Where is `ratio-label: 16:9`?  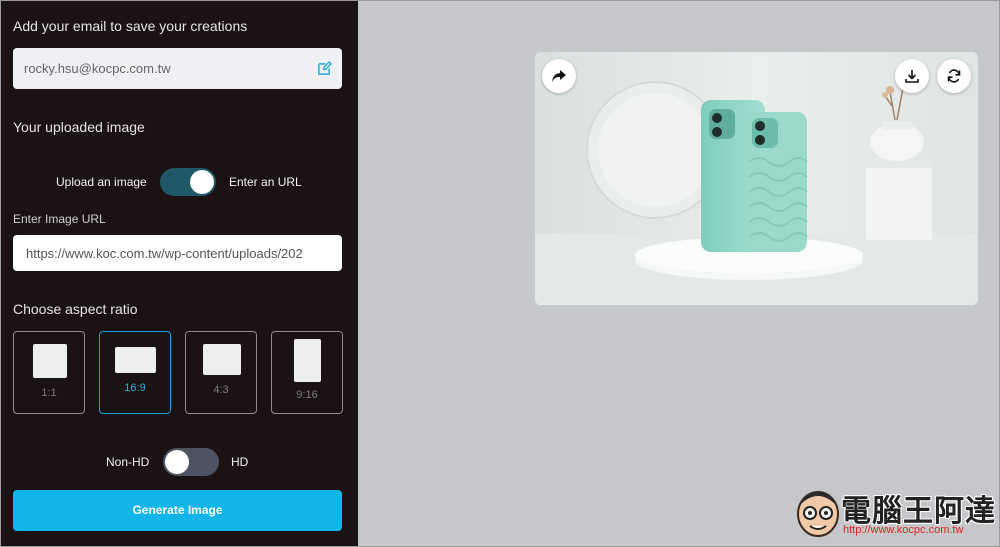
ratio-label: 16:9 is located at coordinates (135, 388).